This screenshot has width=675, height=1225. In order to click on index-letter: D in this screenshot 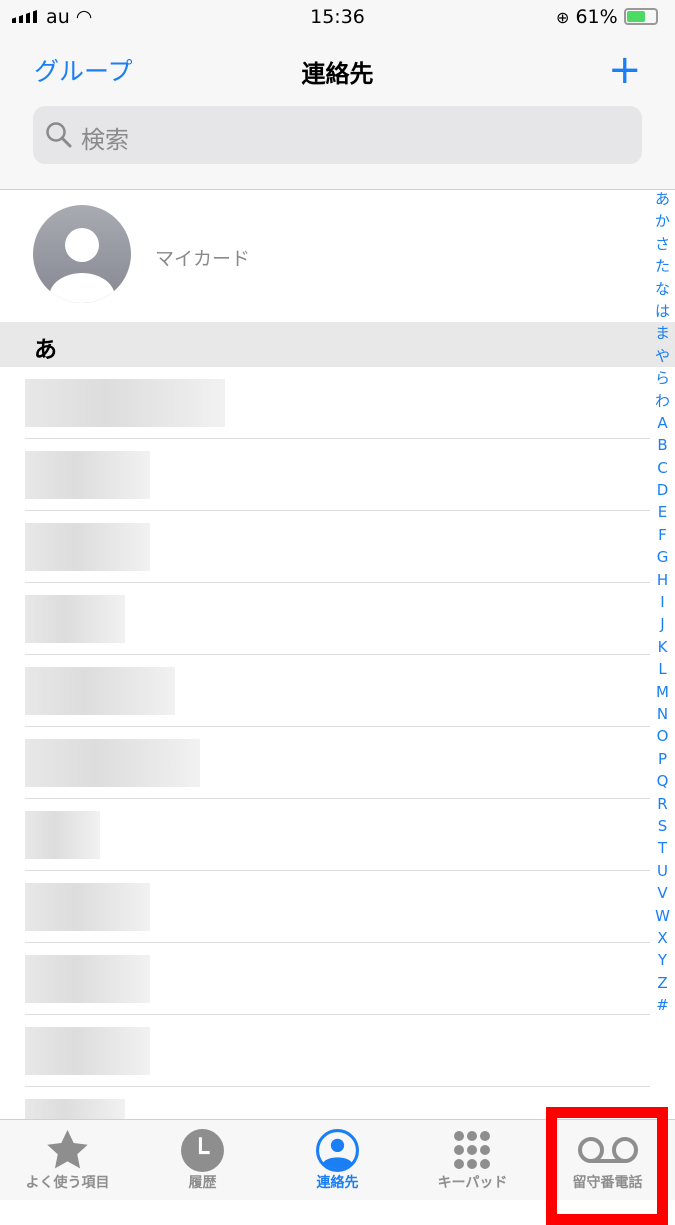, I will do `click(662, 490)`.